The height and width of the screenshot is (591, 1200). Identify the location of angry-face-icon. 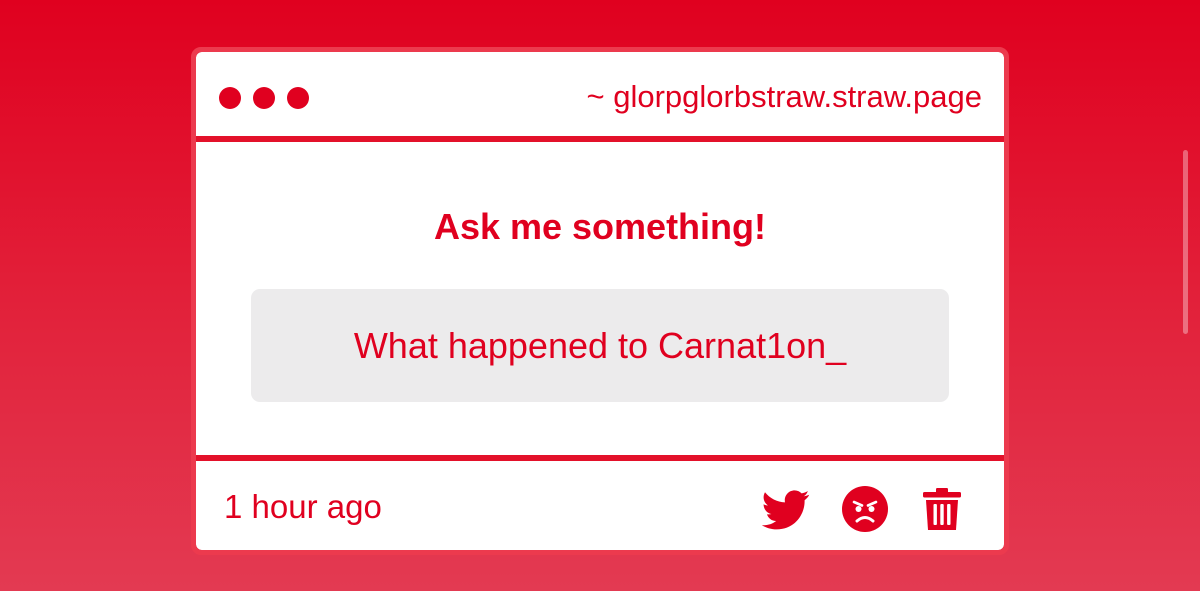
(865, 509).